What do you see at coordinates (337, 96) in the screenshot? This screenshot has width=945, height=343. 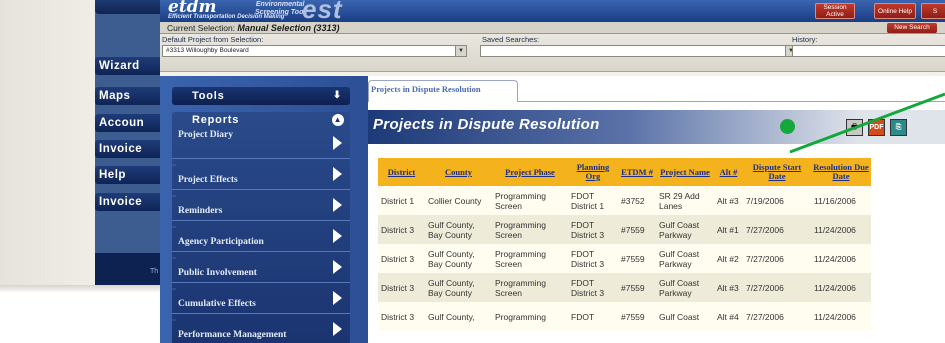 I see `arrow-down-icon: ⬇` at bounding box center [337, 96].